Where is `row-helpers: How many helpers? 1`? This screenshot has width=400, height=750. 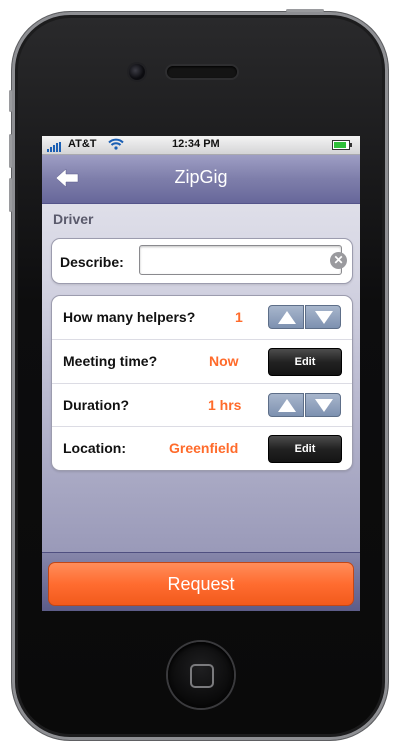
row-helpers: How many helpers? 1 is located at coordinates (202, 317).